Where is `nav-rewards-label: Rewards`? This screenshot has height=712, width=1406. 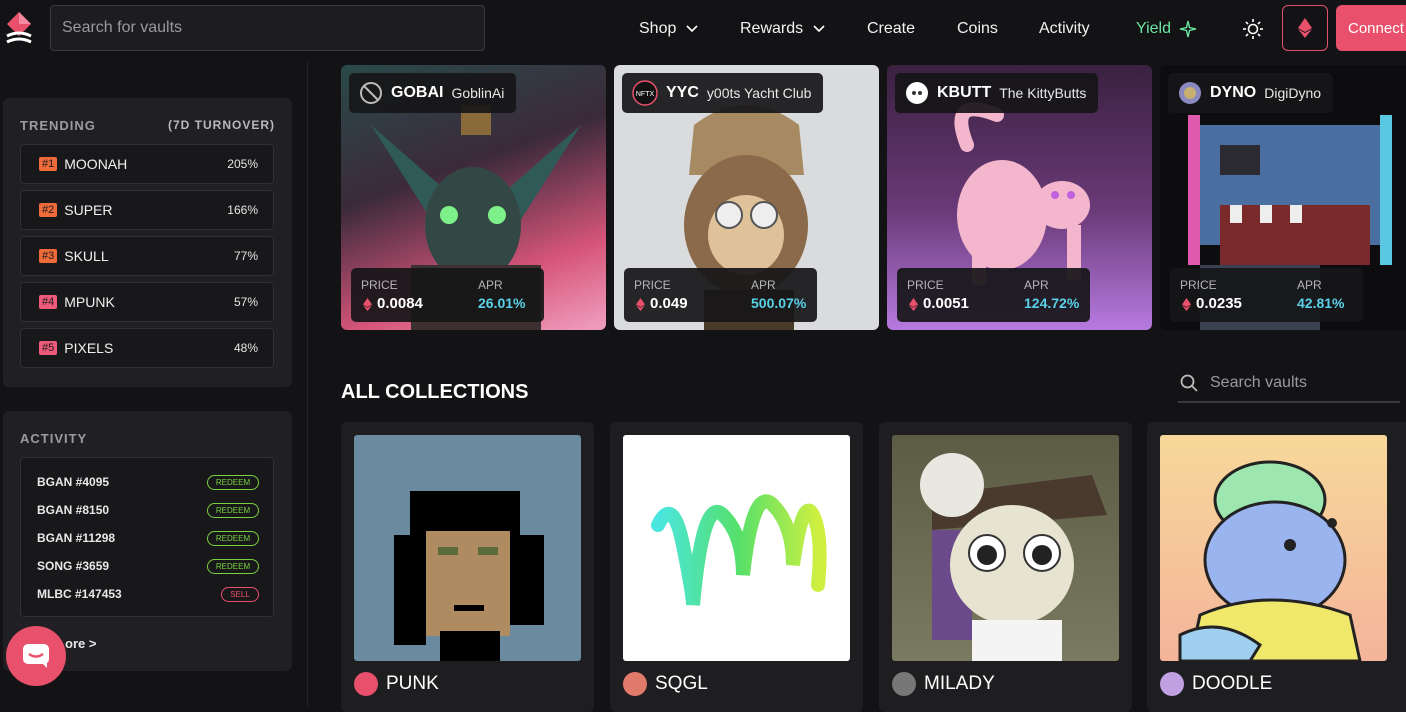
nav-rewards-label: Rewards is located at coordinates (772, 28).